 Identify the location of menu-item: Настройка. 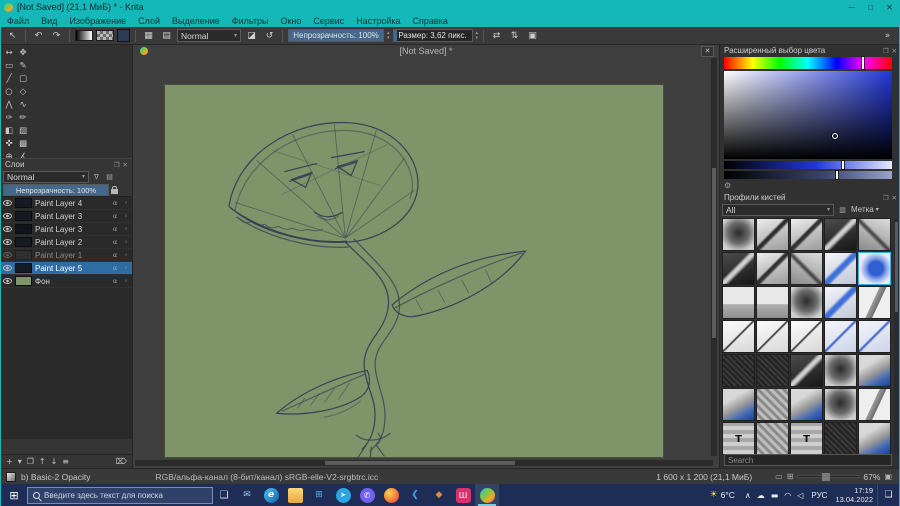
(378, 20).